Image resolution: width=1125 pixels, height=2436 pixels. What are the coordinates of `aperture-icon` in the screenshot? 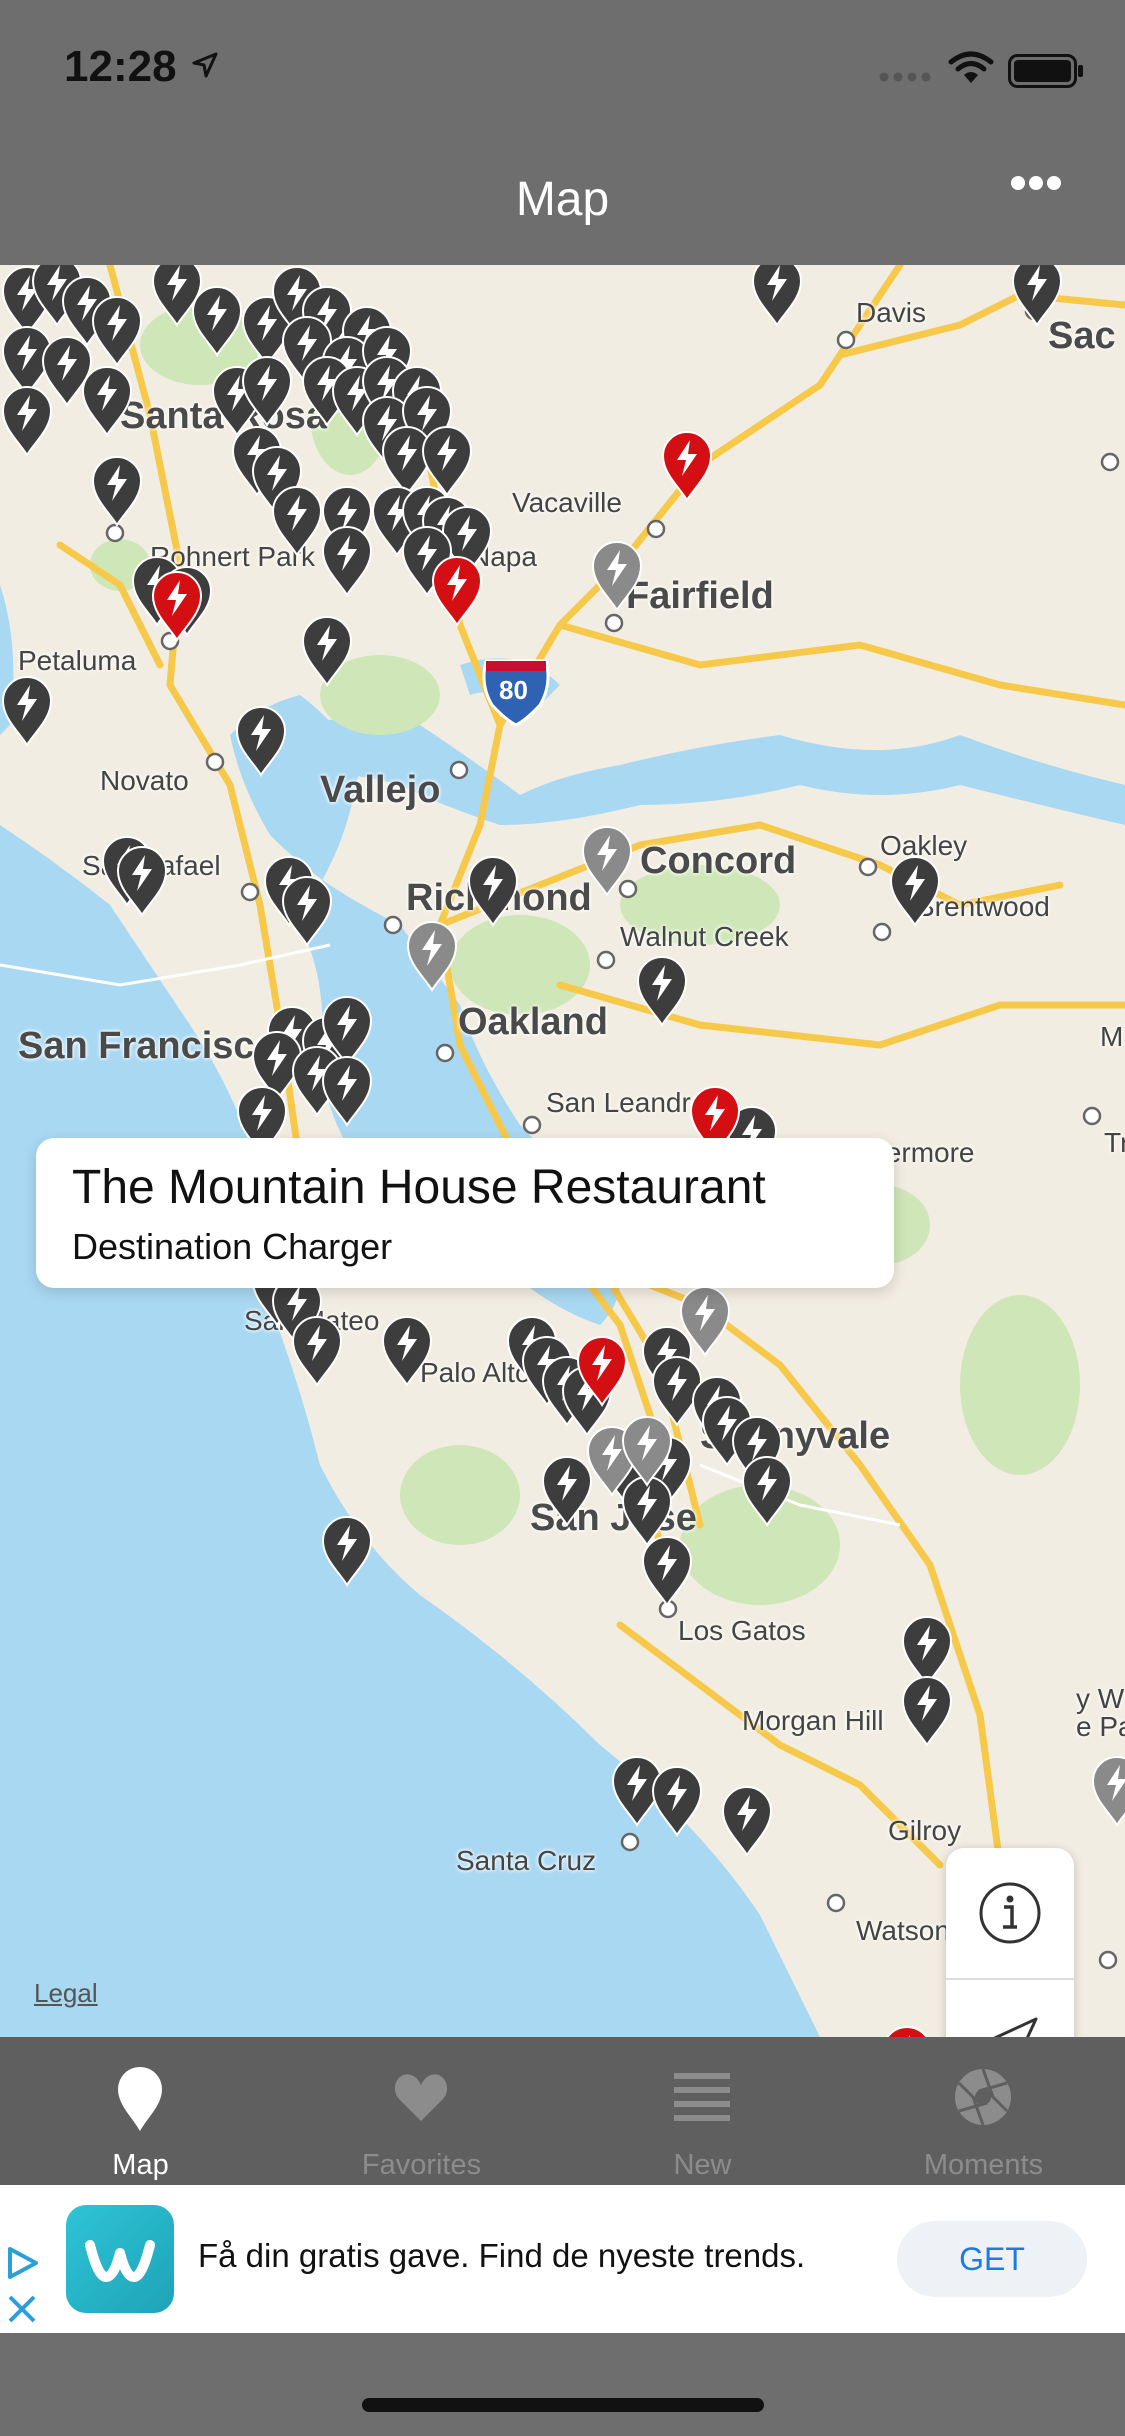 It's located at (983, 2097).